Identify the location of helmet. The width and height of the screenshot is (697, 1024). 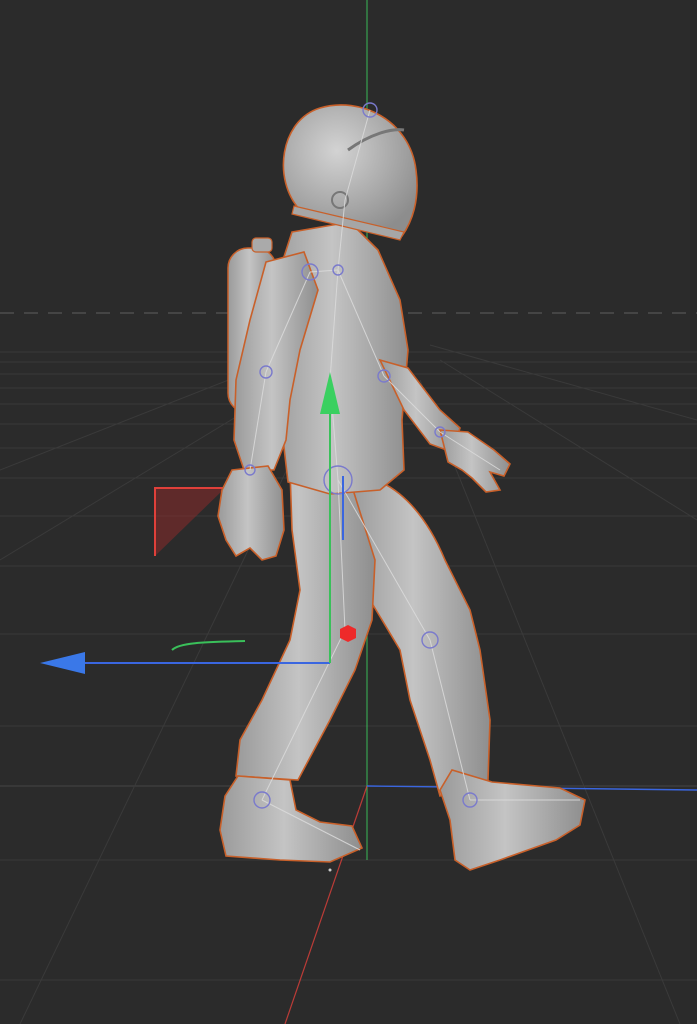
(350, 172).